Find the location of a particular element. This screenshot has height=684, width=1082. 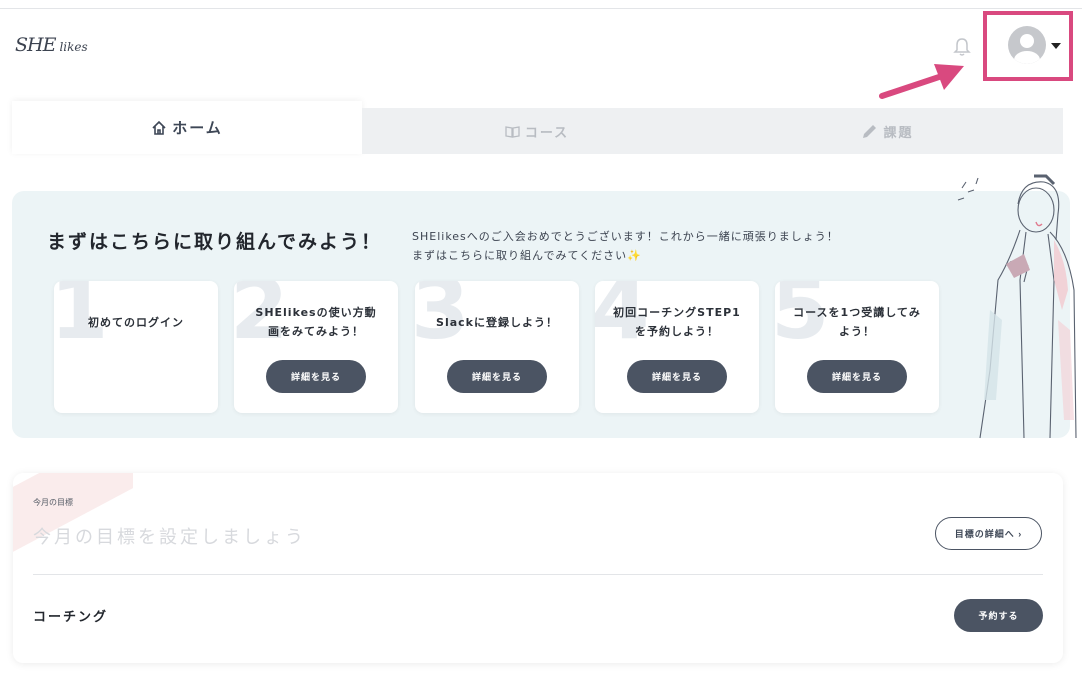

step-title-line1: Slackに登録しよう！ is located at coordinates (497, 322).